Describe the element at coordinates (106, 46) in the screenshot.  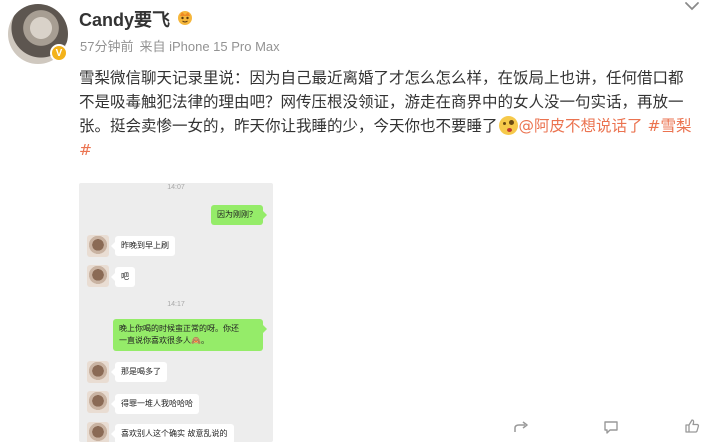
I see `post-time: 57分钟前` at that location.